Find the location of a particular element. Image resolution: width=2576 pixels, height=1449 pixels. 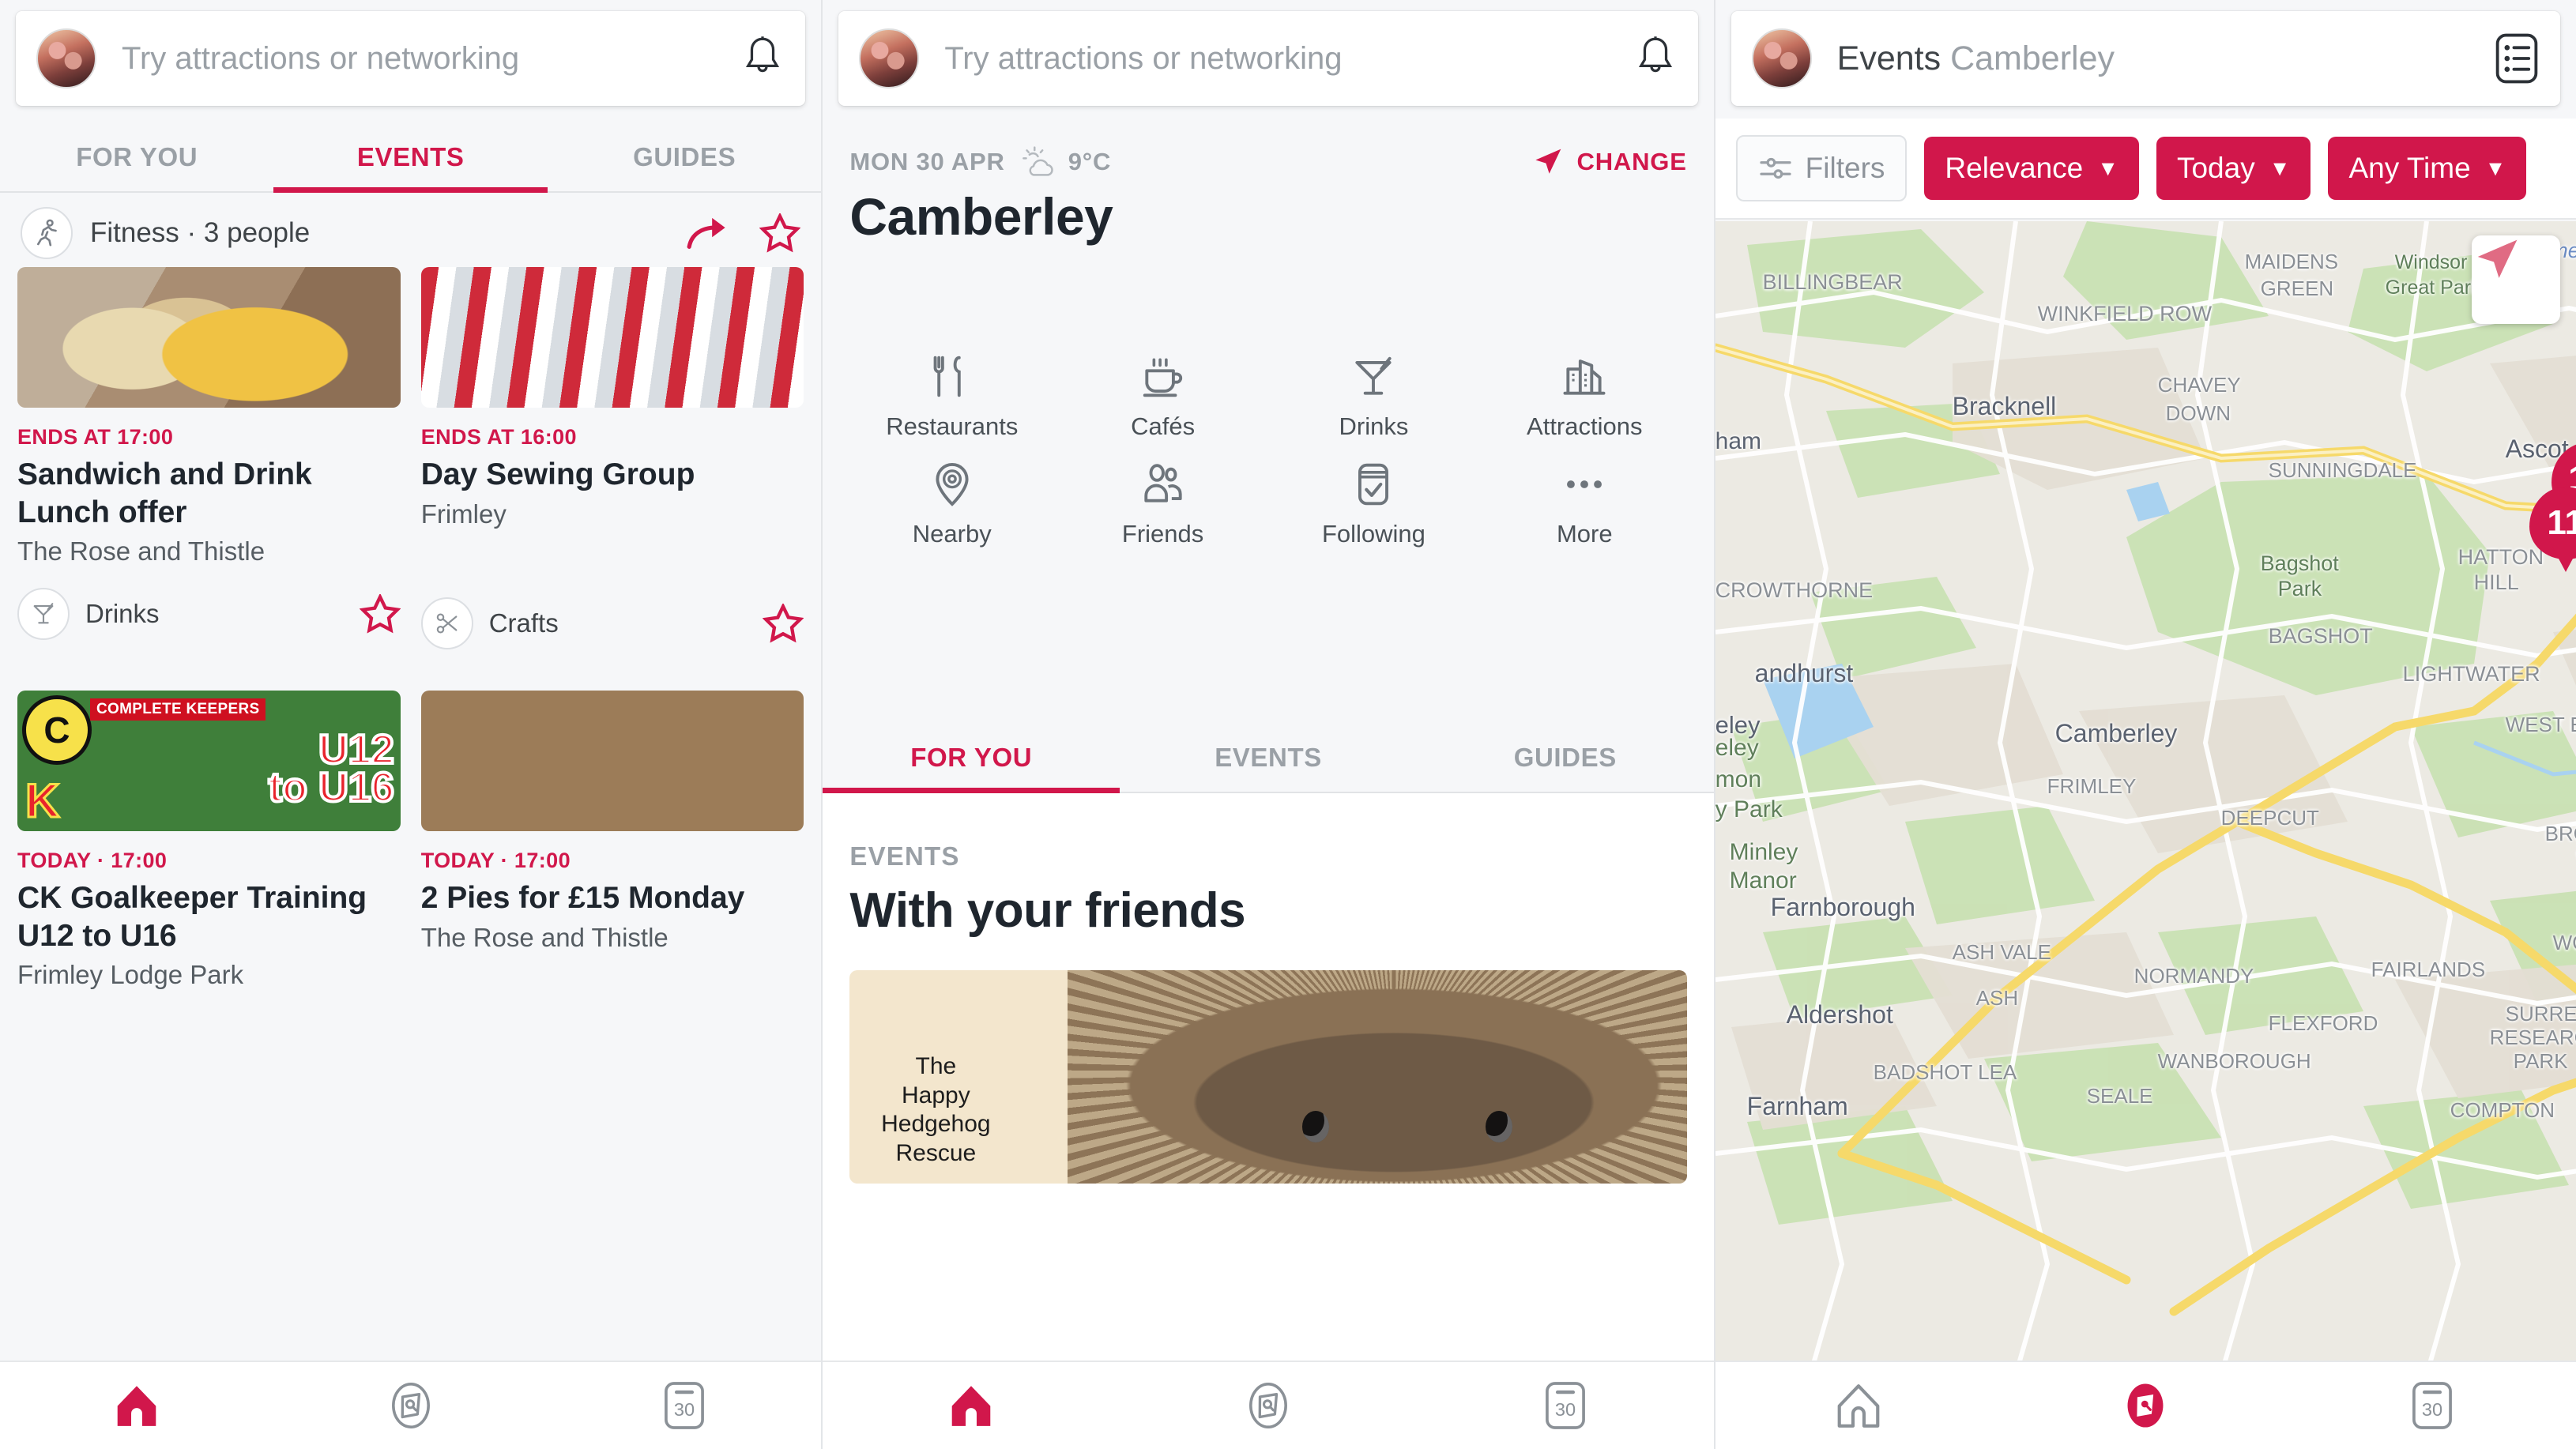

city-name: Camberley is located at coordinates (981, 217).